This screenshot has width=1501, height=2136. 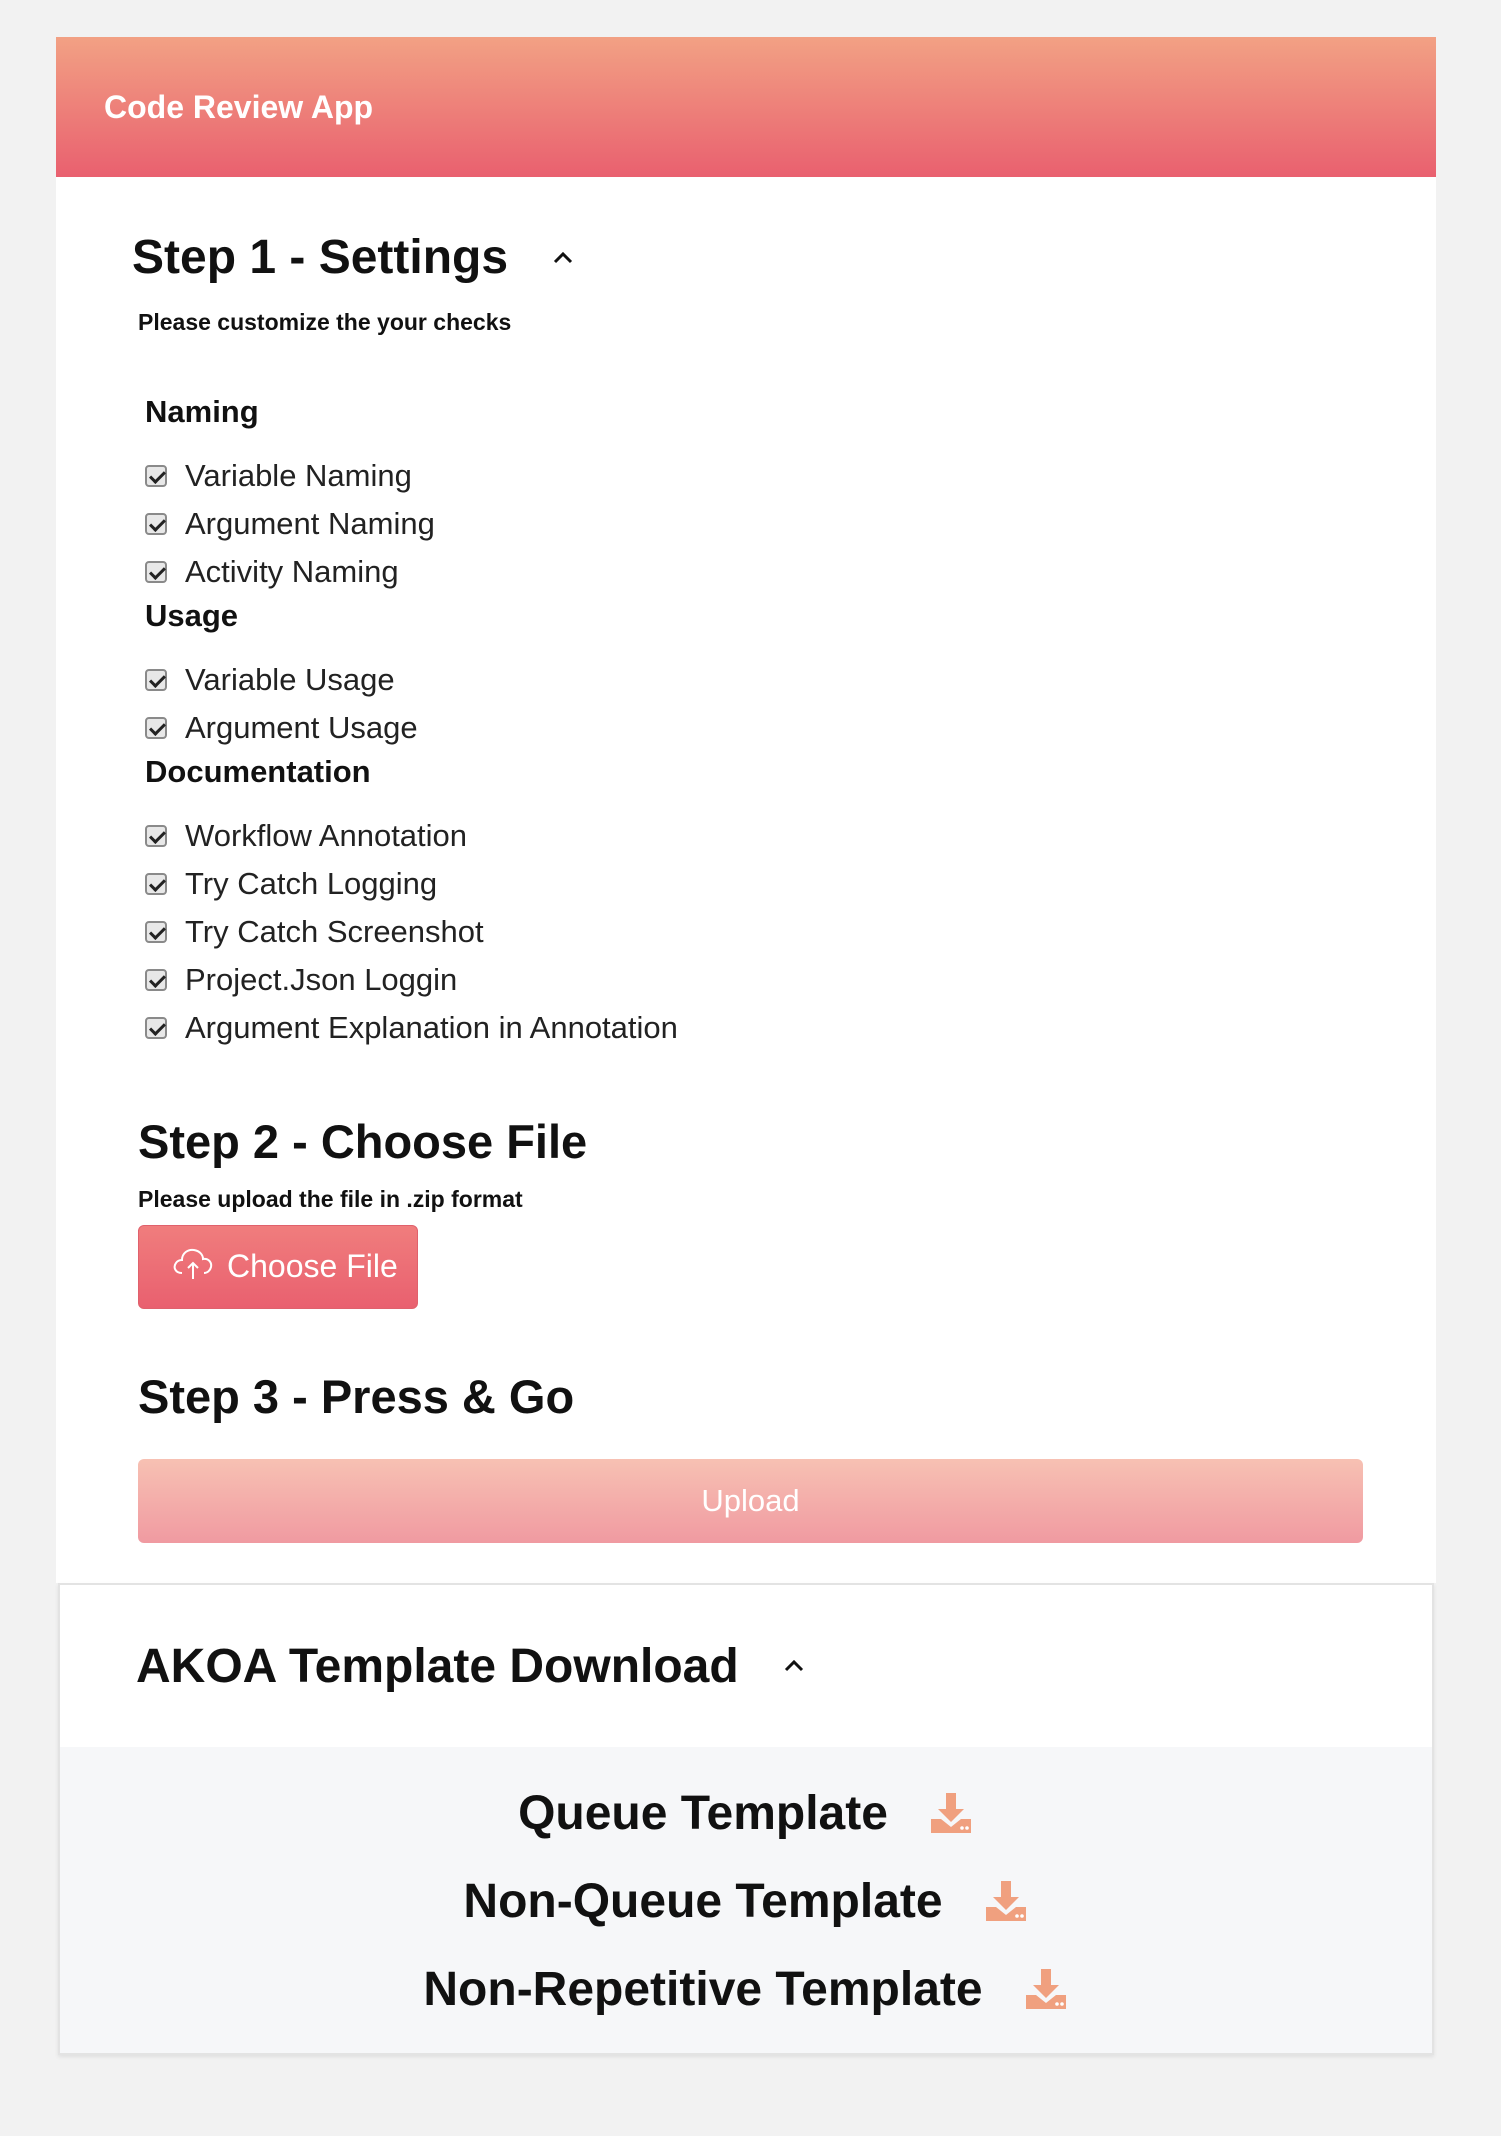 What do you see at coordinates (790, 728) in the screenshot?
I see `checkbox-argument-usage: Argument Usage` at bounding box center [790, 728].